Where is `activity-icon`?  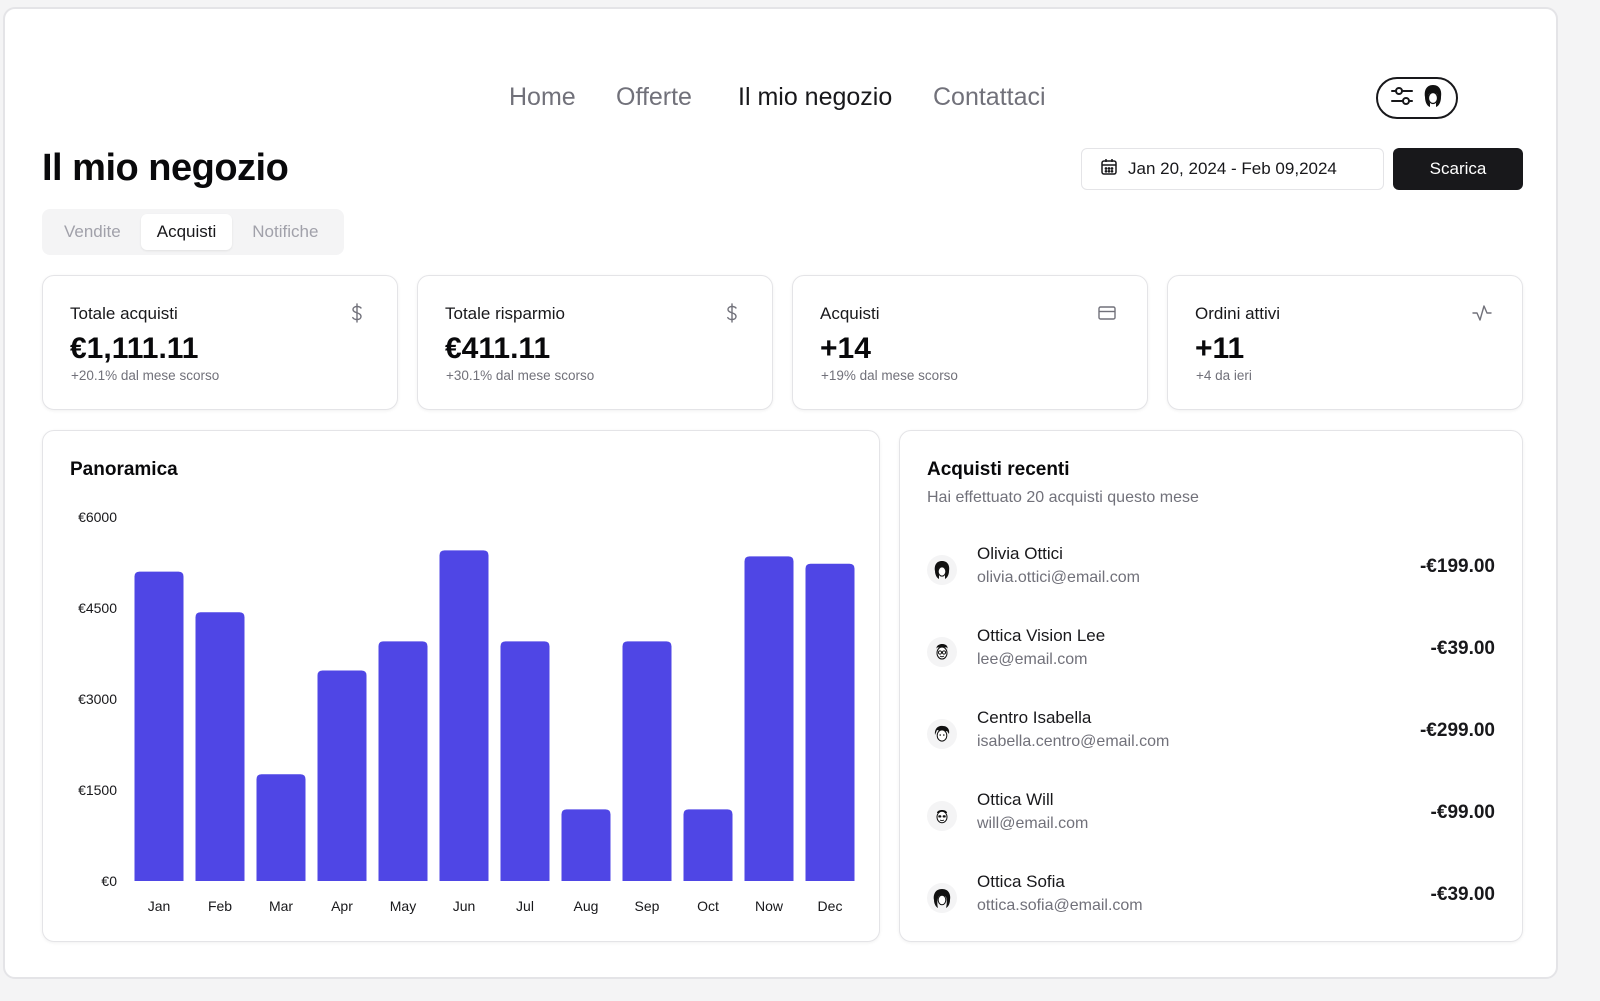 activity-icon is located at coordinates (1482, 313).